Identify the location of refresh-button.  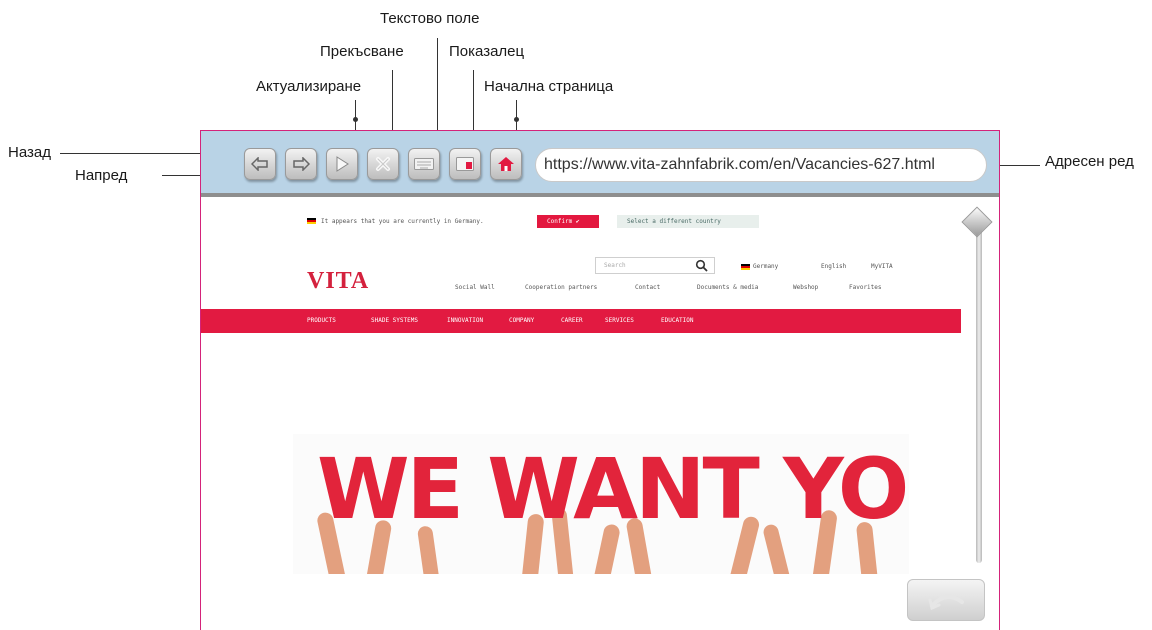
(342, 164).